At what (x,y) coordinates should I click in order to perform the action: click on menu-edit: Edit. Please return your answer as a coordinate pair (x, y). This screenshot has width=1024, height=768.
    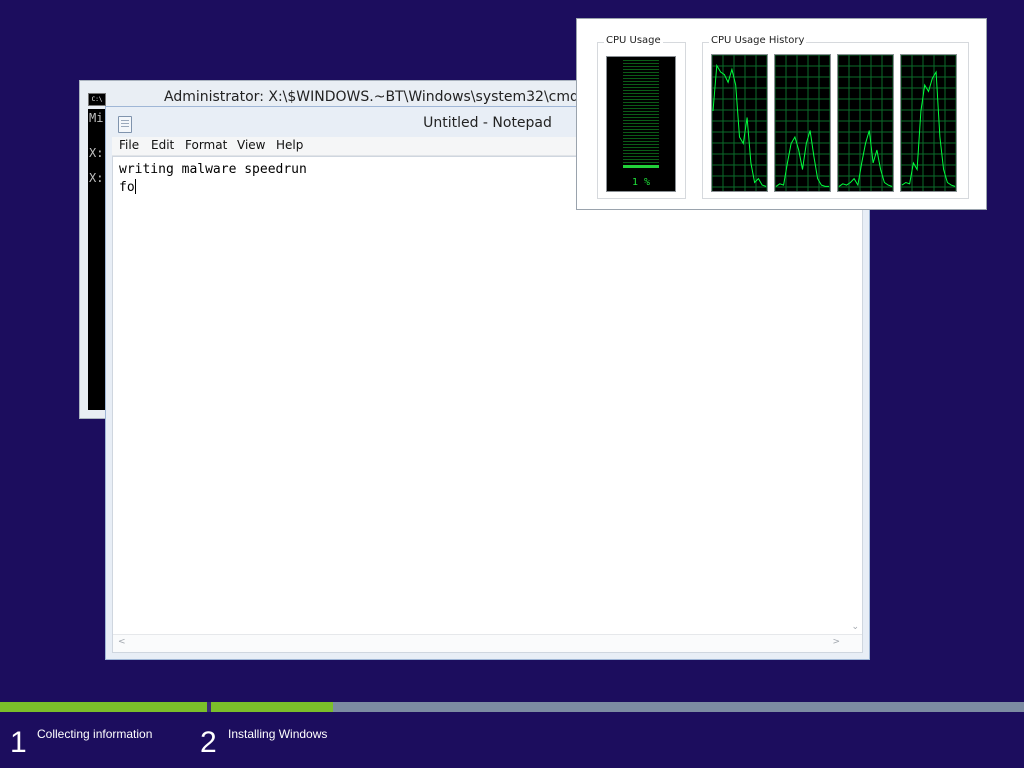
    Looking at the image, I should click on (162, 145).